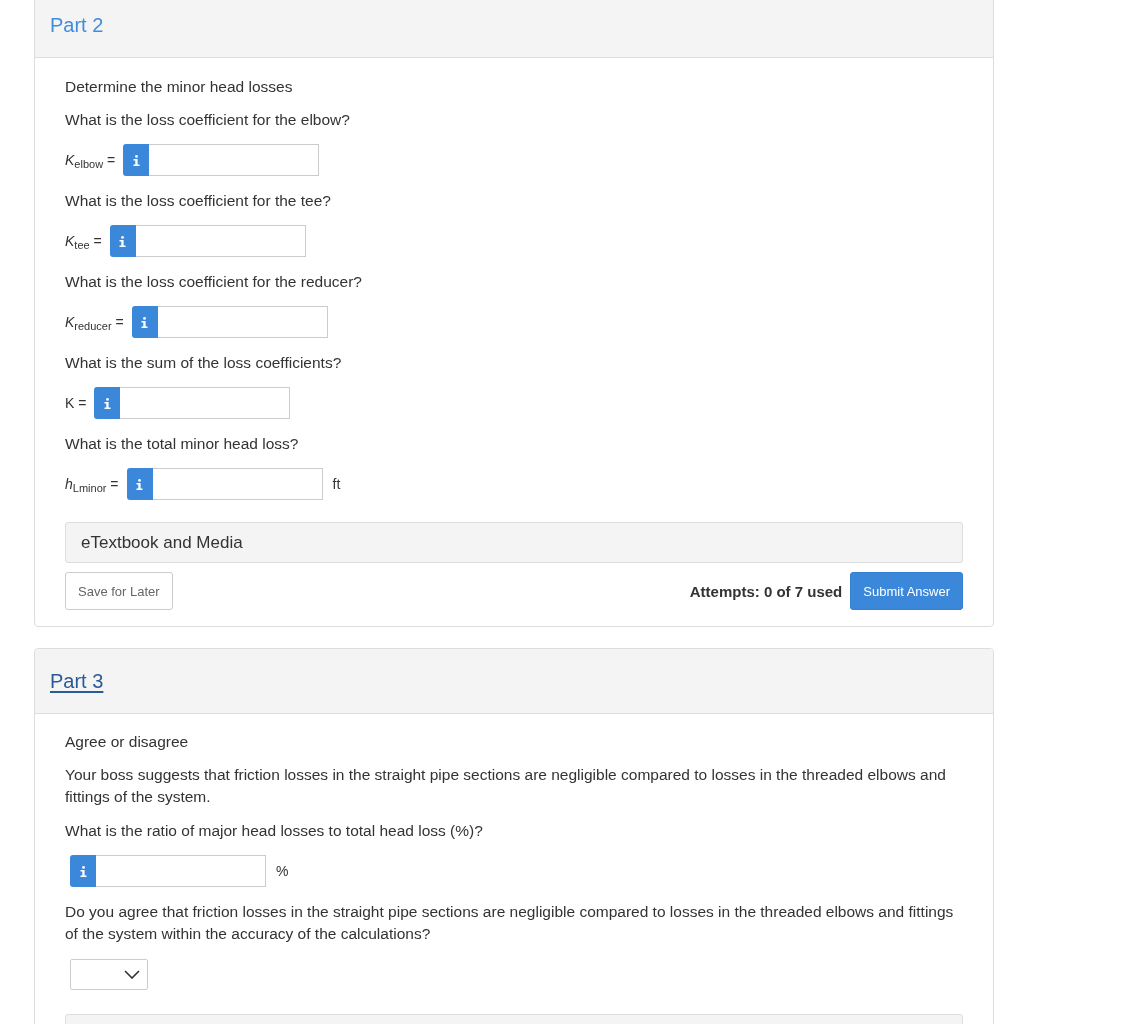  Describe the element at coordinates (182, 444) in the screenshot. I see `question-text: What is the total minor head loss?` at that location.